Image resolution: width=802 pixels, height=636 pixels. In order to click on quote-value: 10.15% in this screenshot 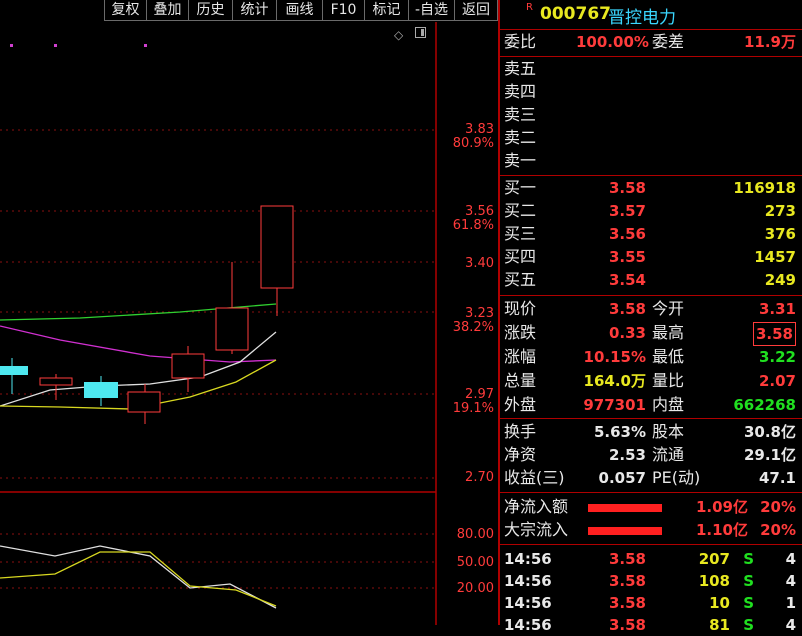, I will do `click(614, 357)`.